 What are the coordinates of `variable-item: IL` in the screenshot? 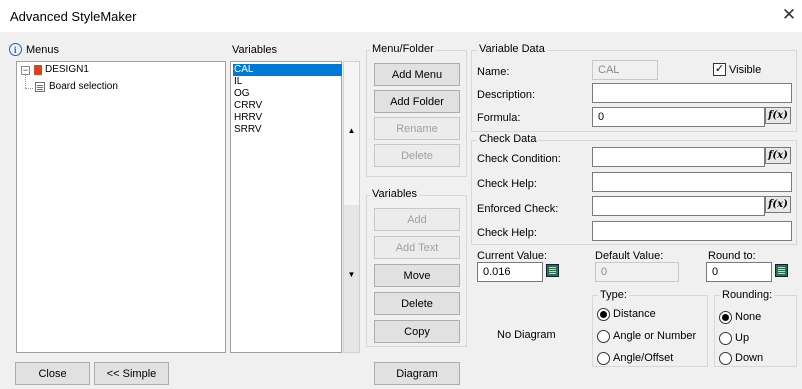 It's located at (287, 82).